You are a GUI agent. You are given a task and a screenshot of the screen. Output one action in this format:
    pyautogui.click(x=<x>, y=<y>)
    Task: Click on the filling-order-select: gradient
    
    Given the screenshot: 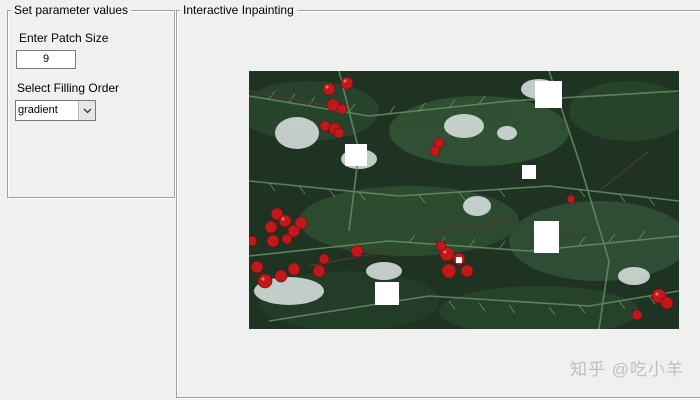 What is the action you would take?
    pyautogui.click(x=55, y=110)
    